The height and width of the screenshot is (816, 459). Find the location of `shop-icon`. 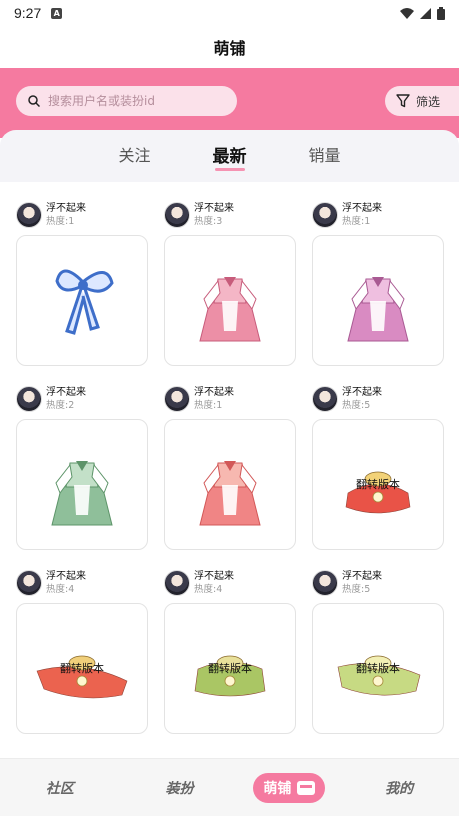

shop-icon is located at coordinates (306, 787).